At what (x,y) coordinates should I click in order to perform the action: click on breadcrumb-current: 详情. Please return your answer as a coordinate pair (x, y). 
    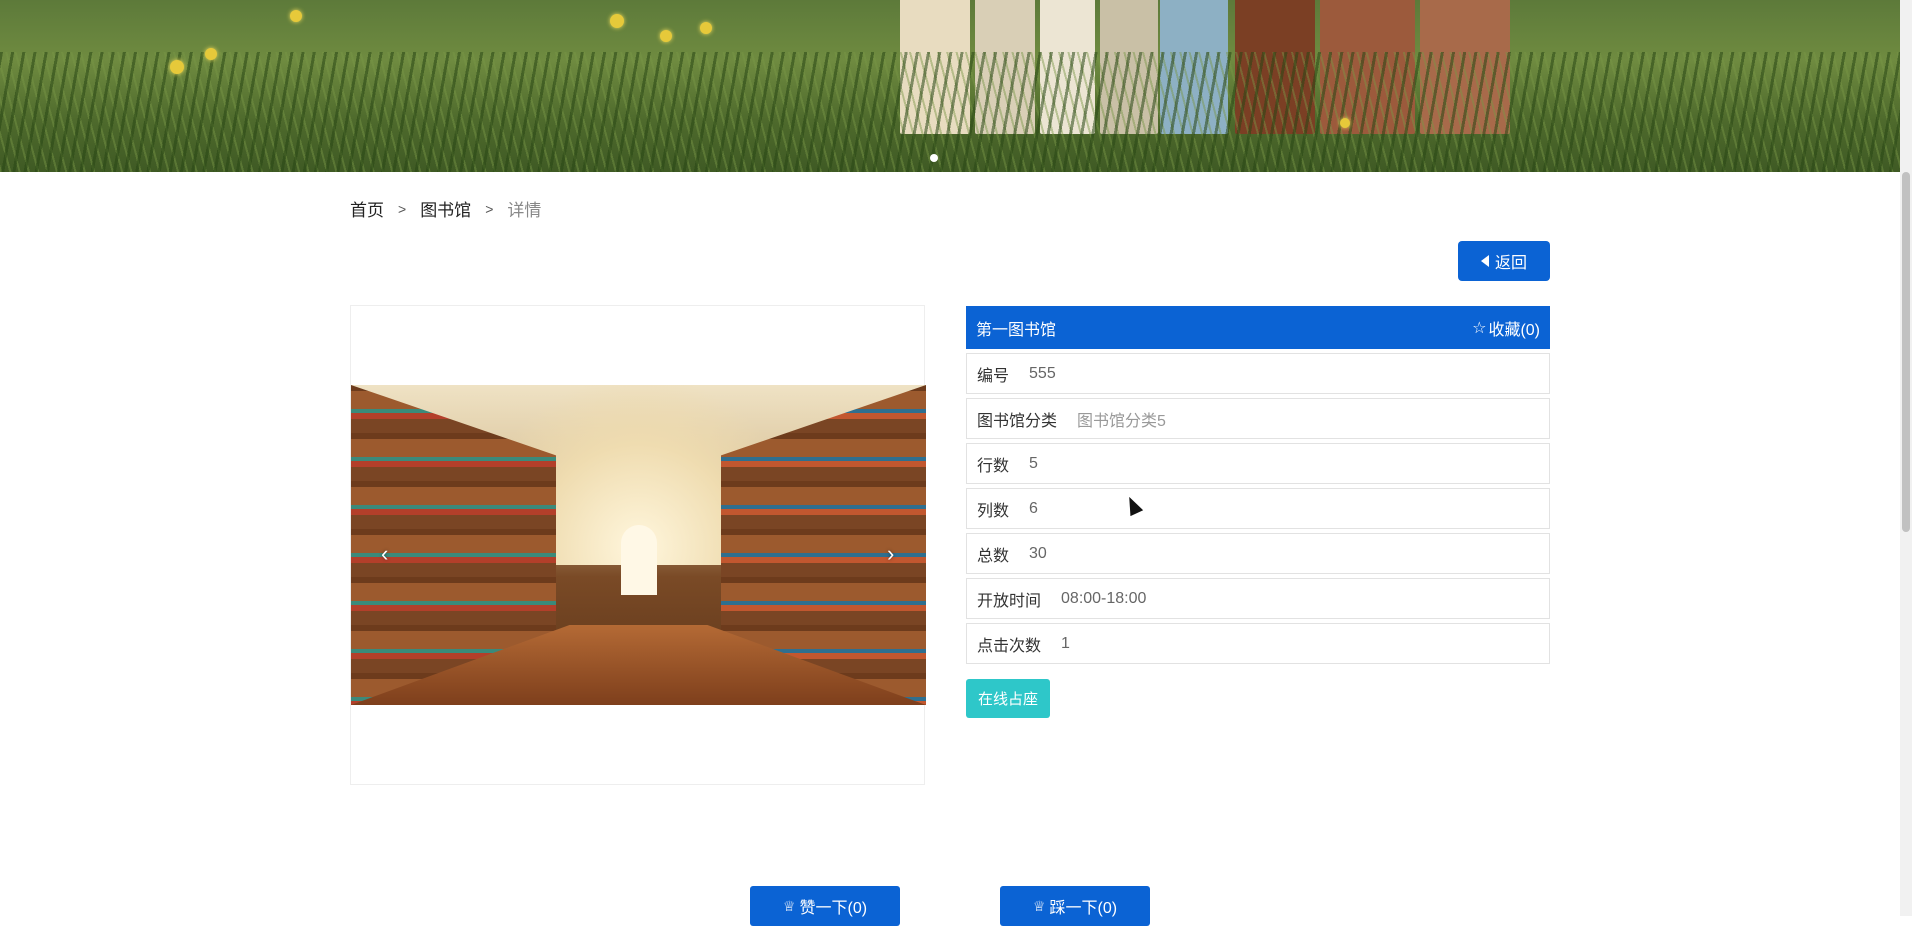
    Looking at the image, I should click on (524, 210).